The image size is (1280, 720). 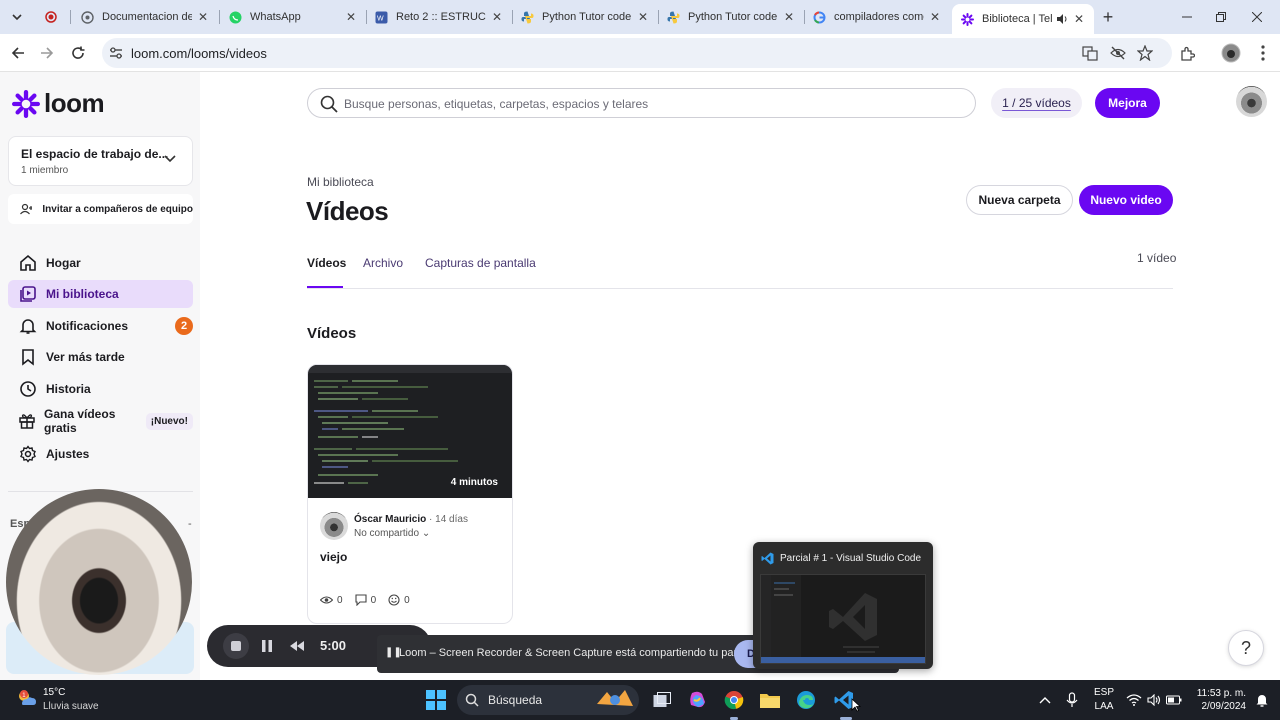 What do you see at coordinates (63, 263) in the screenshot?
I see `sidebar-item-label: Hogar` at bounding box center [63, 263].